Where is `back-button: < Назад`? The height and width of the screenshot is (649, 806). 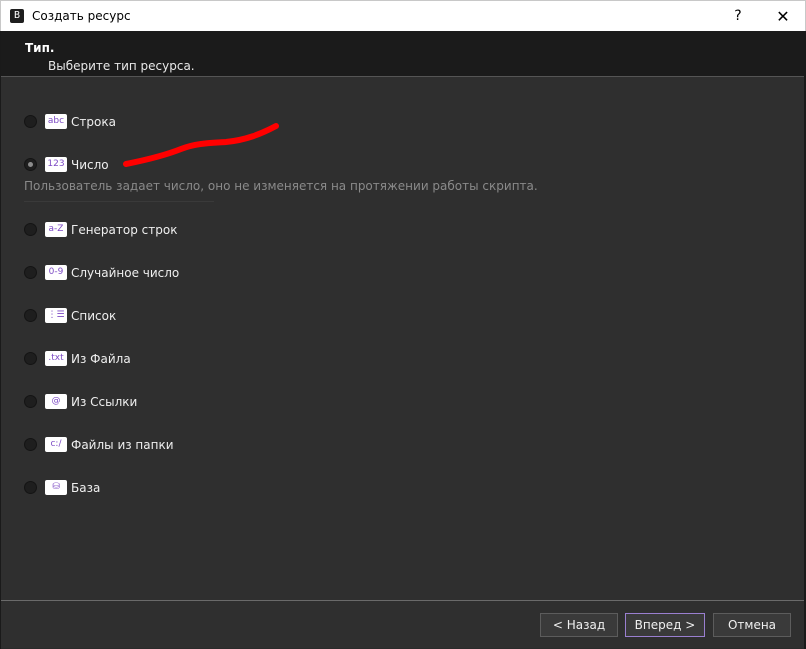
back-button: < Назад is located at coordinates (579, 625).